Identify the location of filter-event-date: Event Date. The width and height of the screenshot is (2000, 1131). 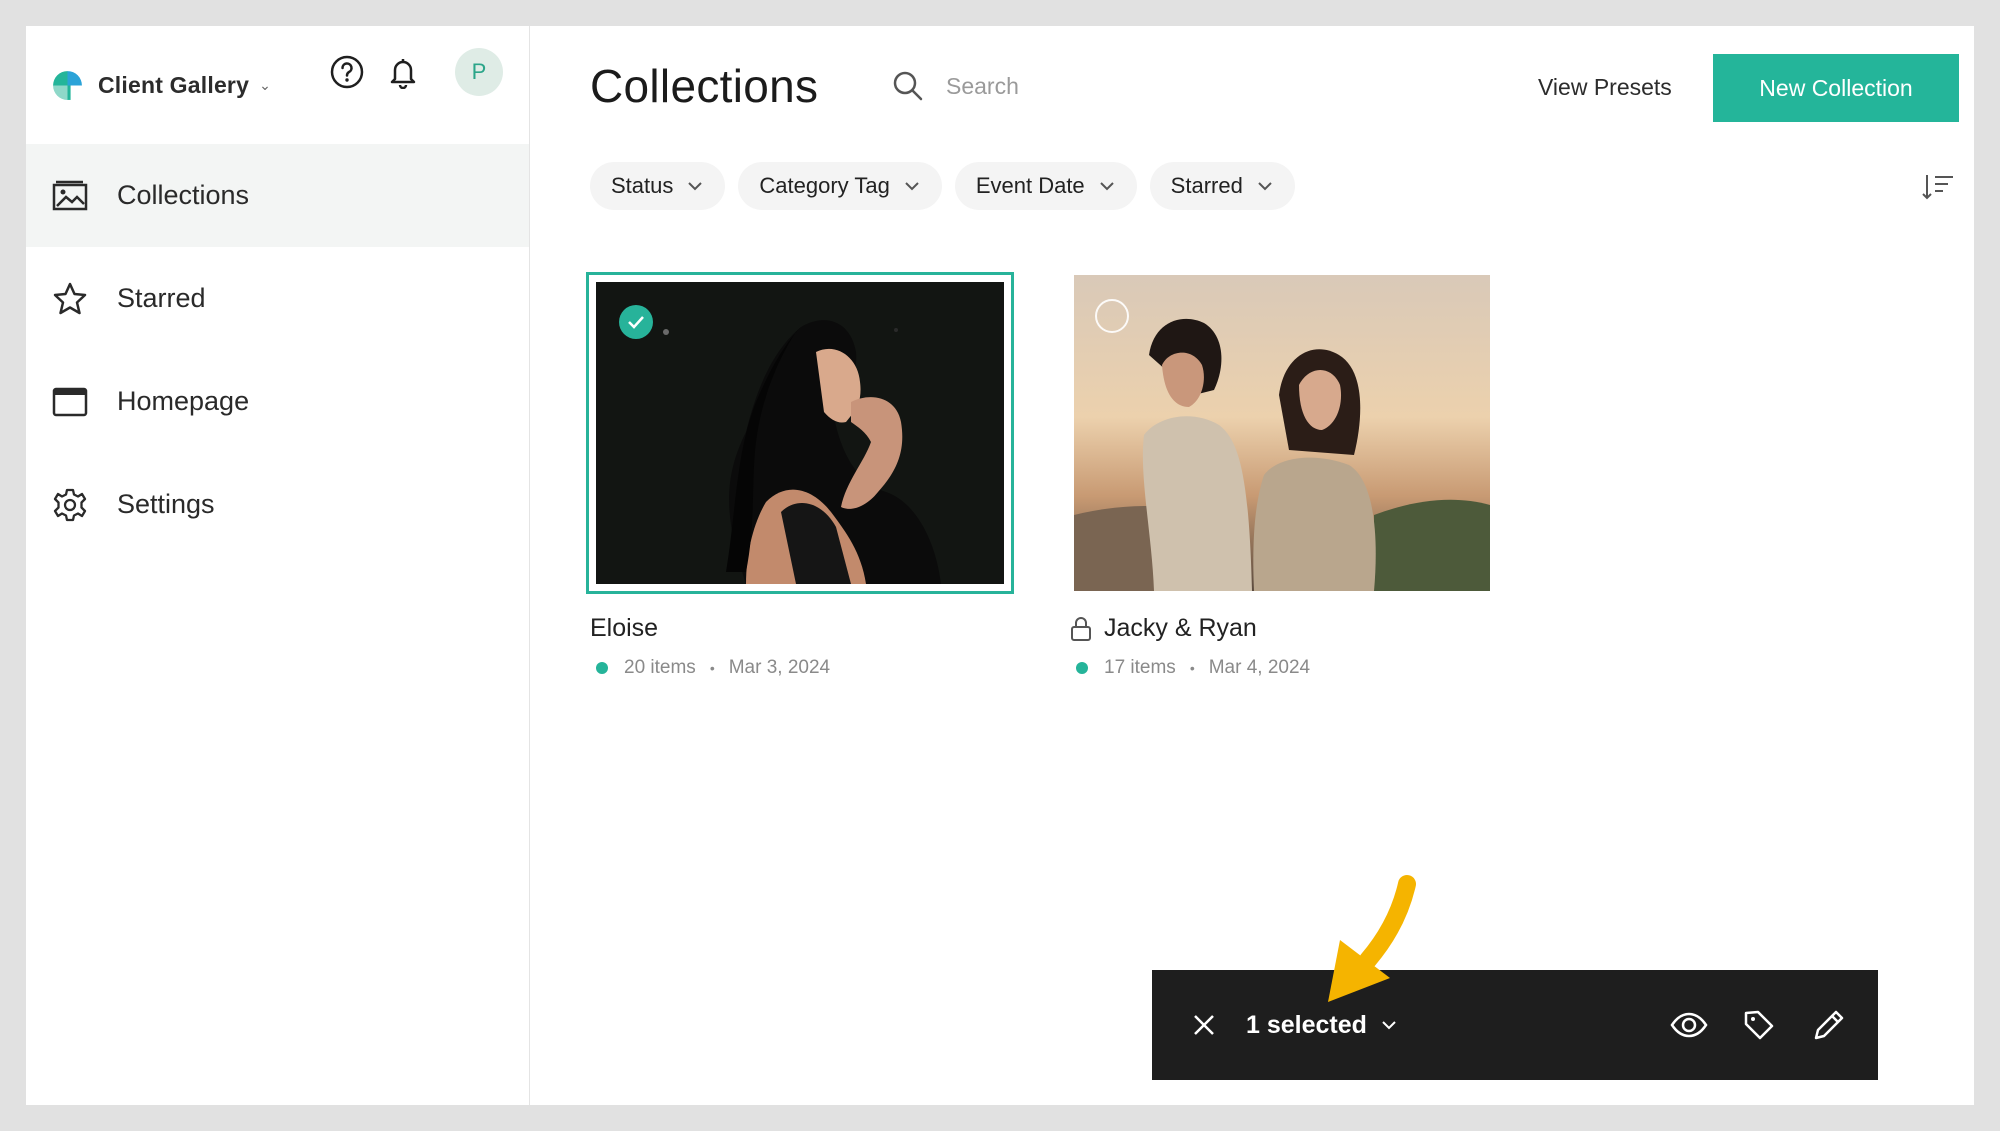
(1045, 186).